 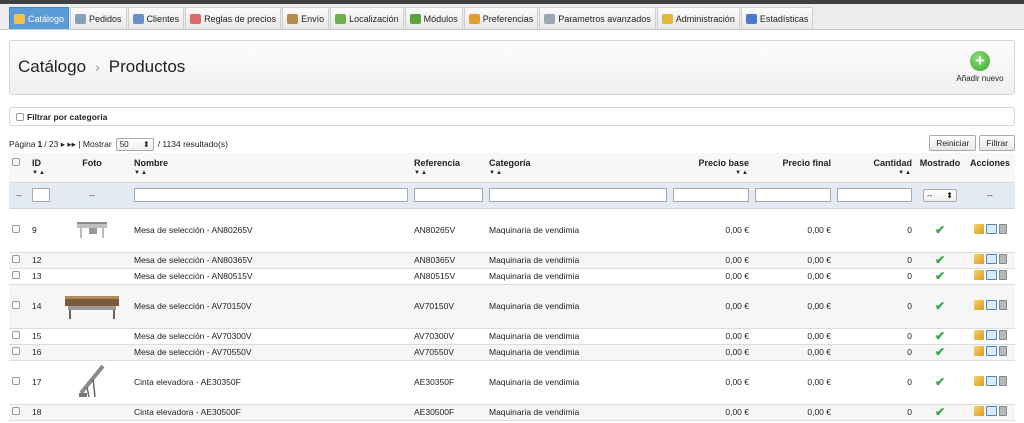 I want to click on per-page-select: 50 ⬍, so click(x=134, y=144).